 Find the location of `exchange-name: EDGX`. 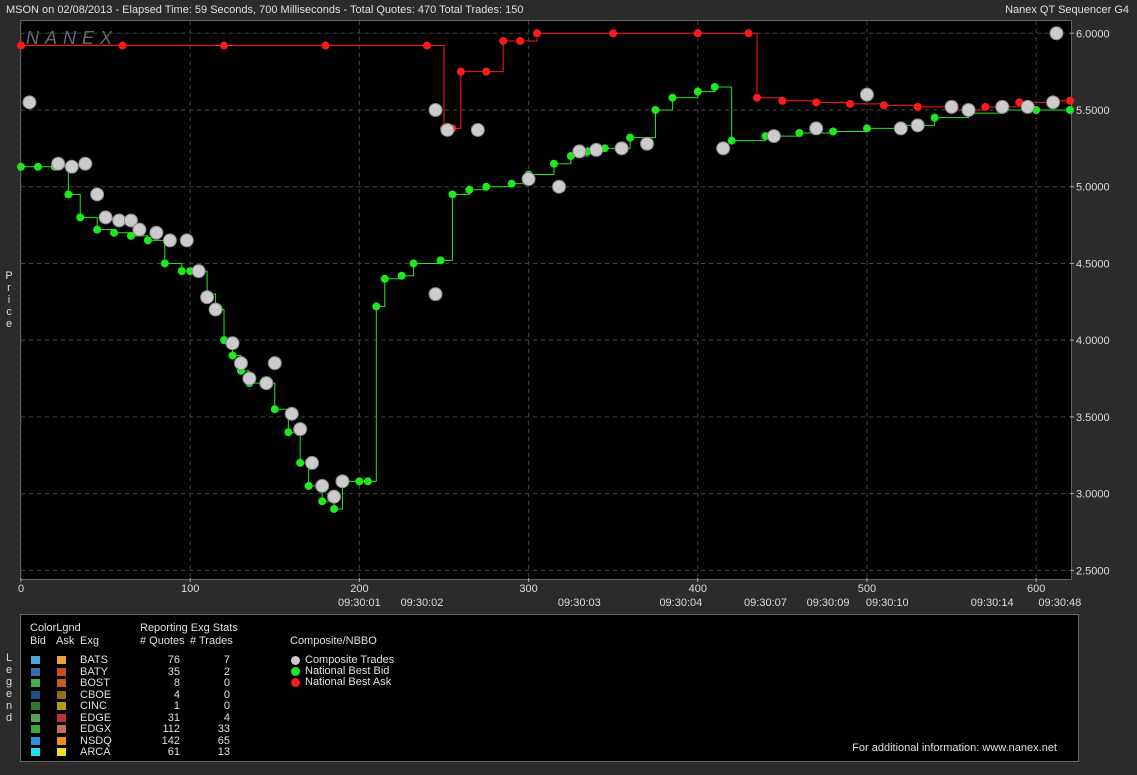

exchange-name: EDGX is located at coordinates (96, 729).